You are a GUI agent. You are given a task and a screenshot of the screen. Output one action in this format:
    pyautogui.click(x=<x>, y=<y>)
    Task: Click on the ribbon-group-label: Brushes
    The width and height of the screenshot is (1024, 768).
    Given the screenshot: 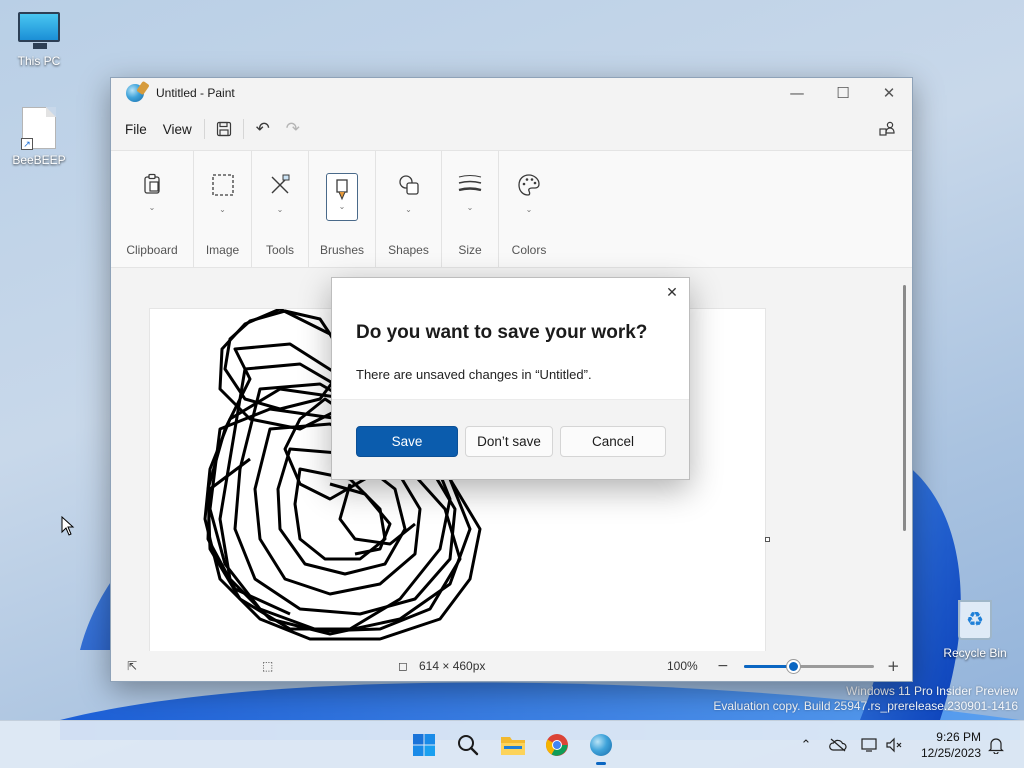 What is the action you would take?
    pyautogui.click(x=342, y=250)
    